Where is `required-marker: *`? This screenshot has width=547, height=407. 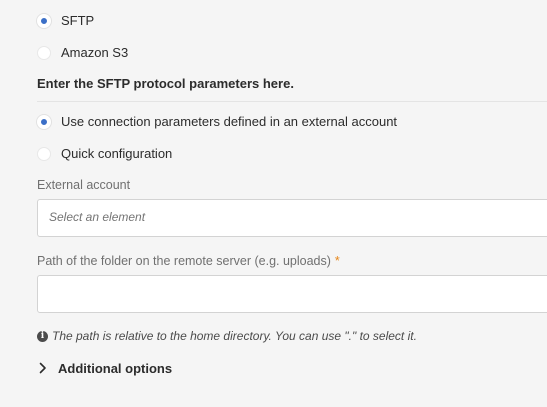
required-marker: * is located at coordinates (337, 261).